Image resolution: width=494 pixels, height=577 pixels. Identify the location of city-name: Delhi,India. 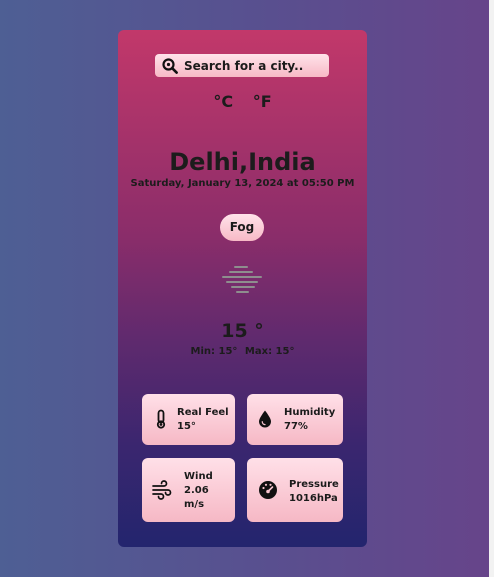
(242, 162).